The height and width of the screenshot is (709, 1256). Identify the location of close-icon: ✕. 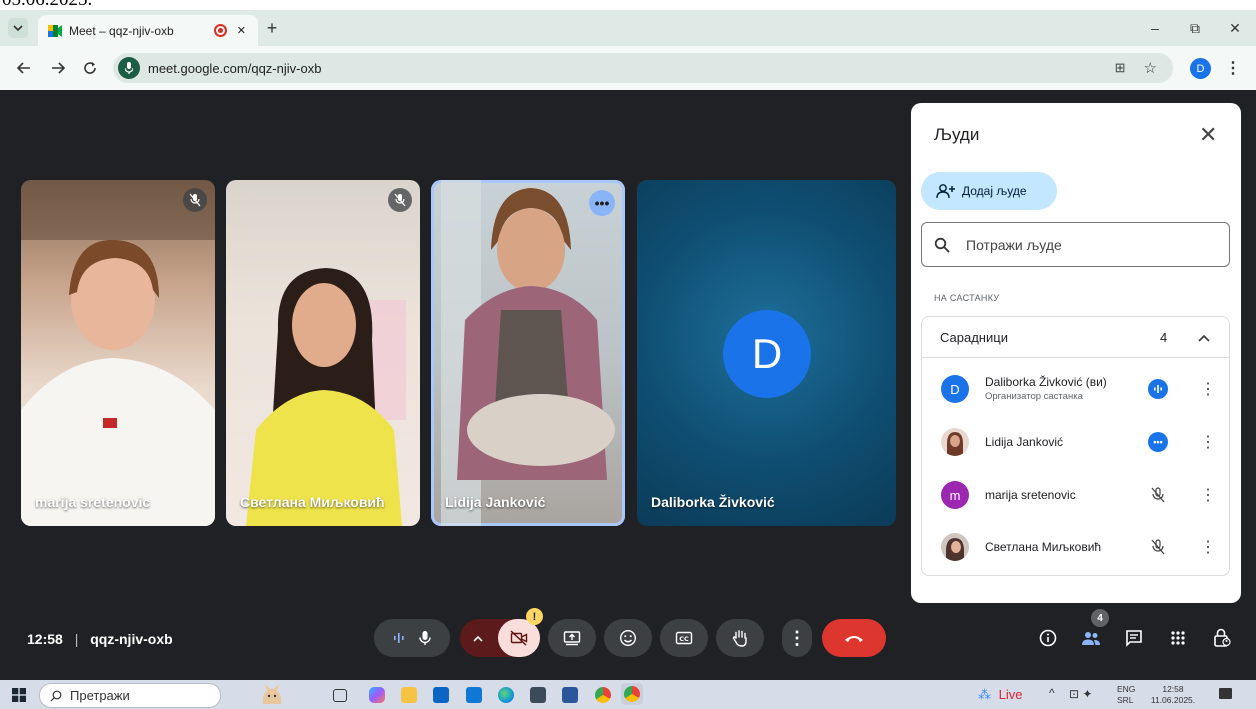
(1208, 135).